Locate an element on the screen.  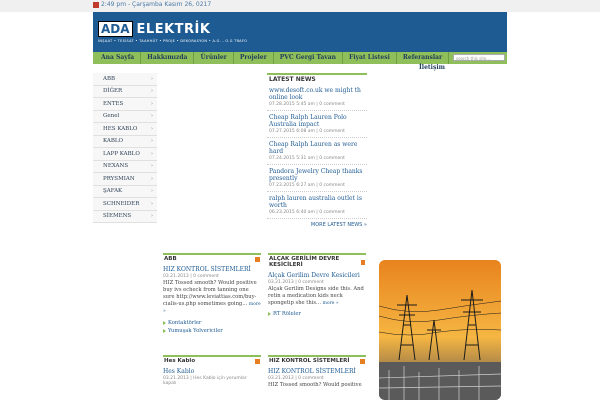
sidebar-item-abb: ABB › is located at coordinates (125, 79).